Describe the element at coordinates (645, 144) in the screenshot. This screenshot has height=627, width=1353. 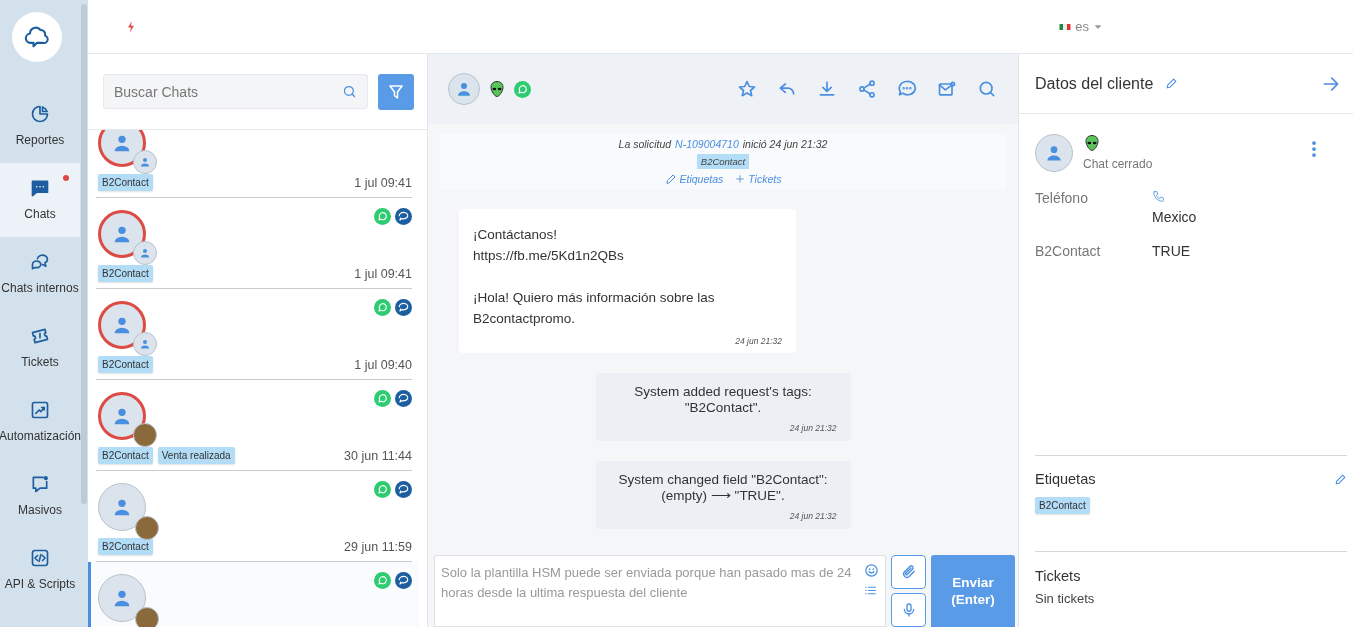
I see `request-text: La solicitud` at that location.